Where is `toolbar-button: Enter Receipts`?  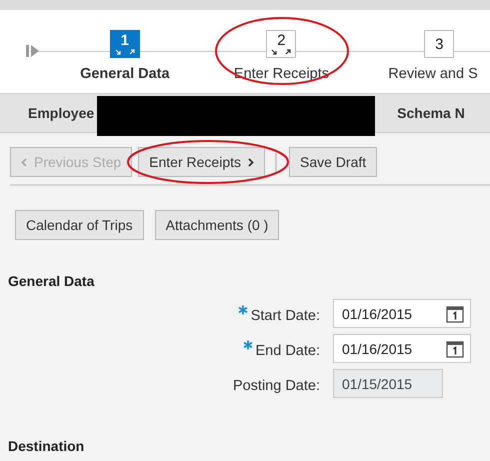
toolbar-button: Enter Receipts is located at coordinates (201, 162).